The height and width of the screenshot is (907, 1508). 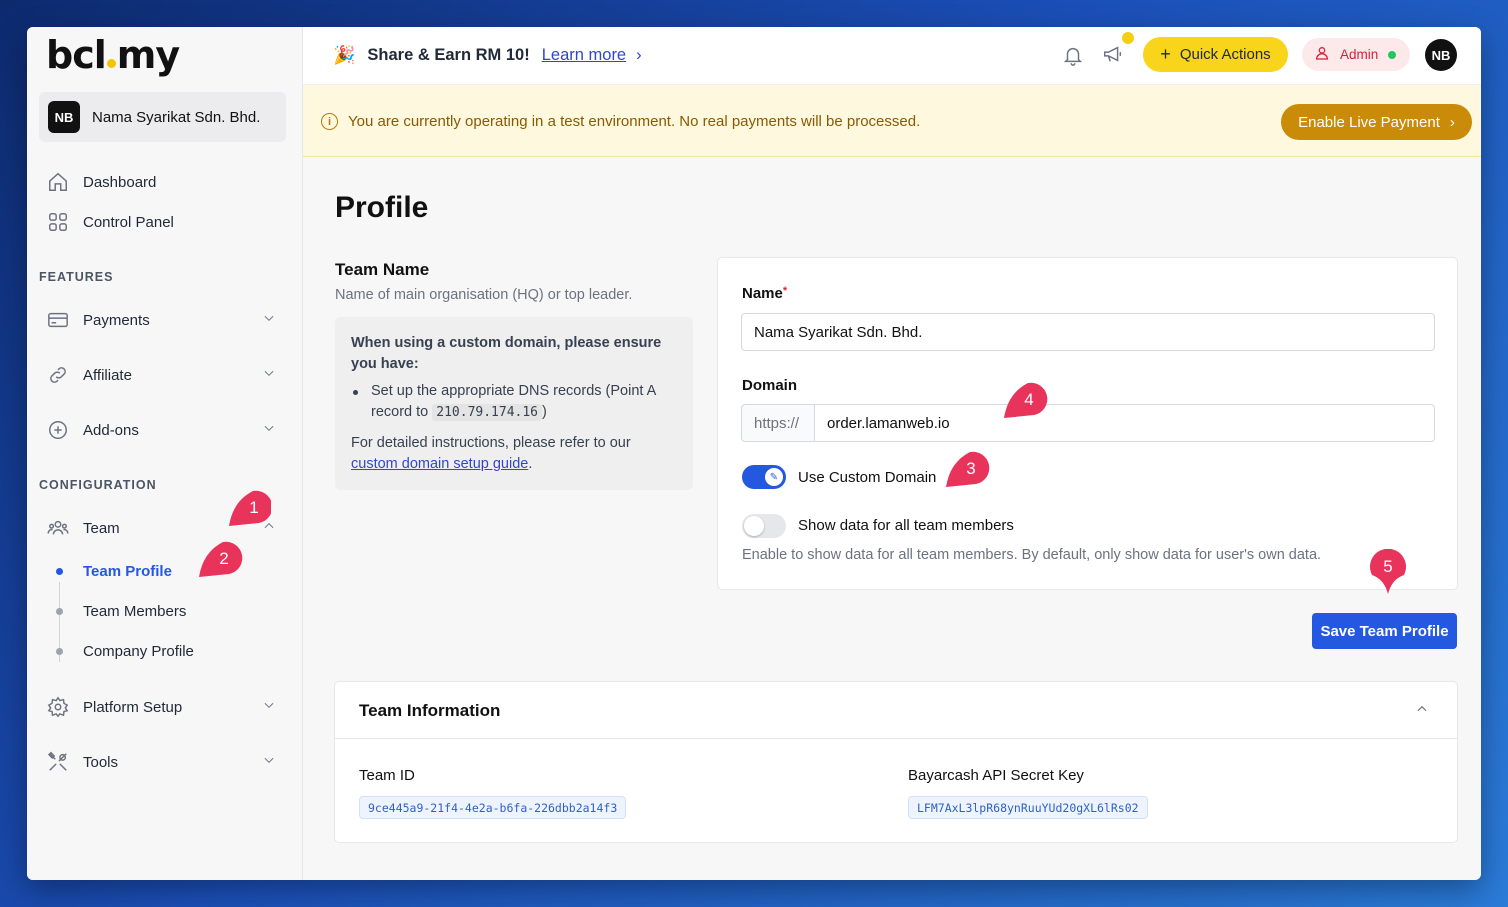 I want to click on sidebar-item-control-panel: Control Panel, so click(x=110, y=222).